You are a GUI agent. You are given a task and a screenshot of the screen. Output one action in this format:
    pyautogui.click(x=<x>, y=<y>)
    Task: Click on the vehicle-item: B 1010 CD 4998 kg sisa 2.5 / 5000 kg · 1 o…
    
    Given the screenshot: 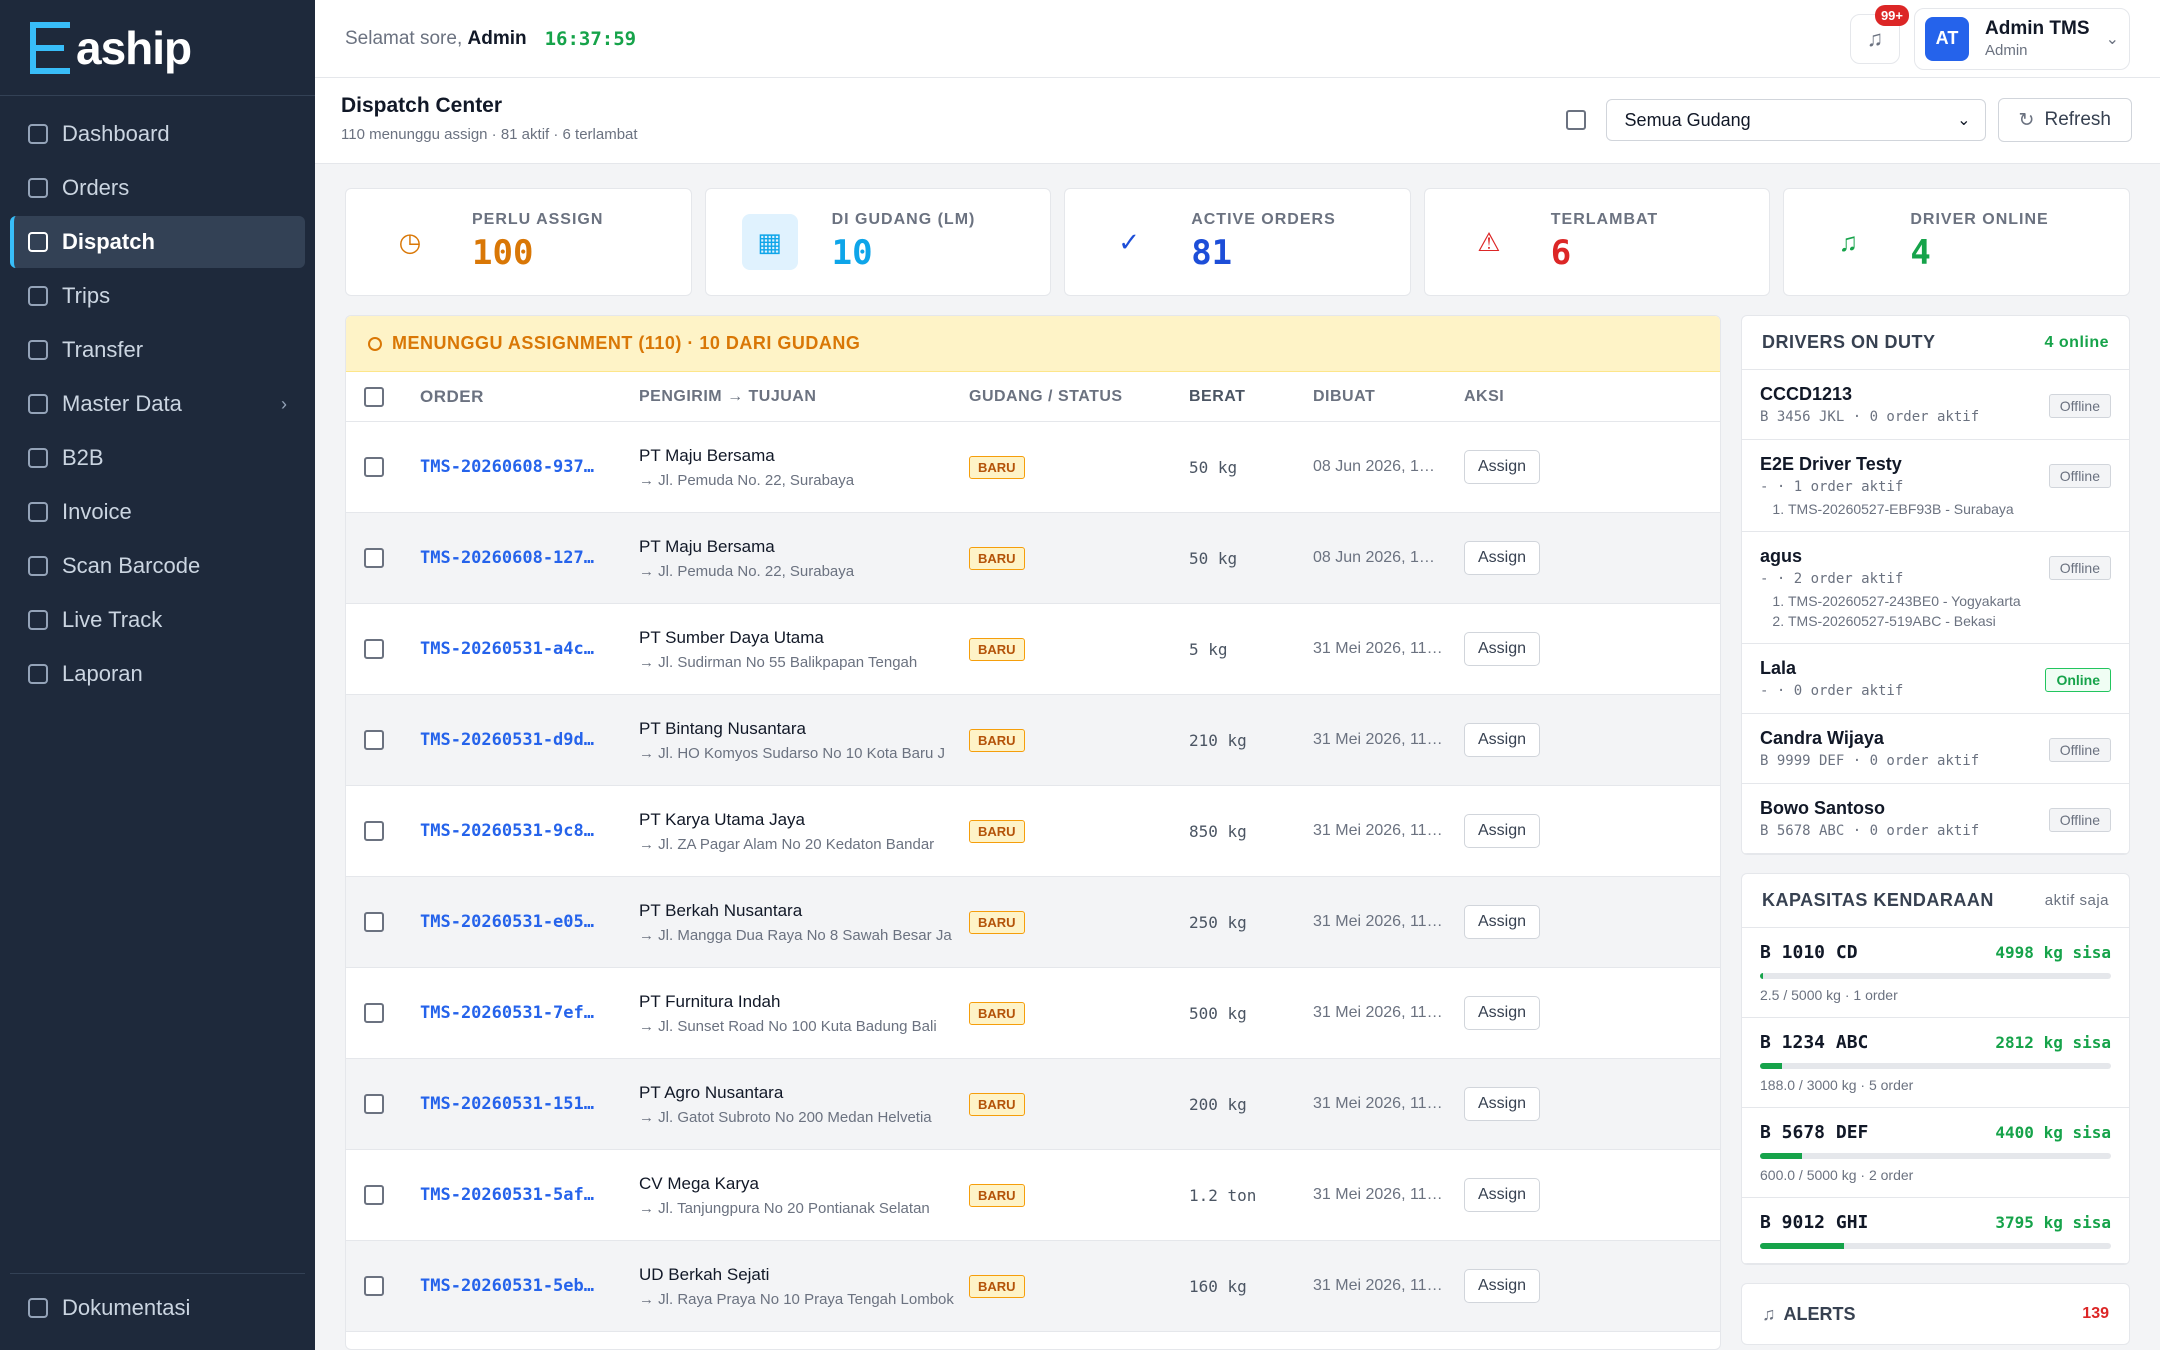 What is the action you would take?
    pyautogui.click(x=1935, y=973)
    